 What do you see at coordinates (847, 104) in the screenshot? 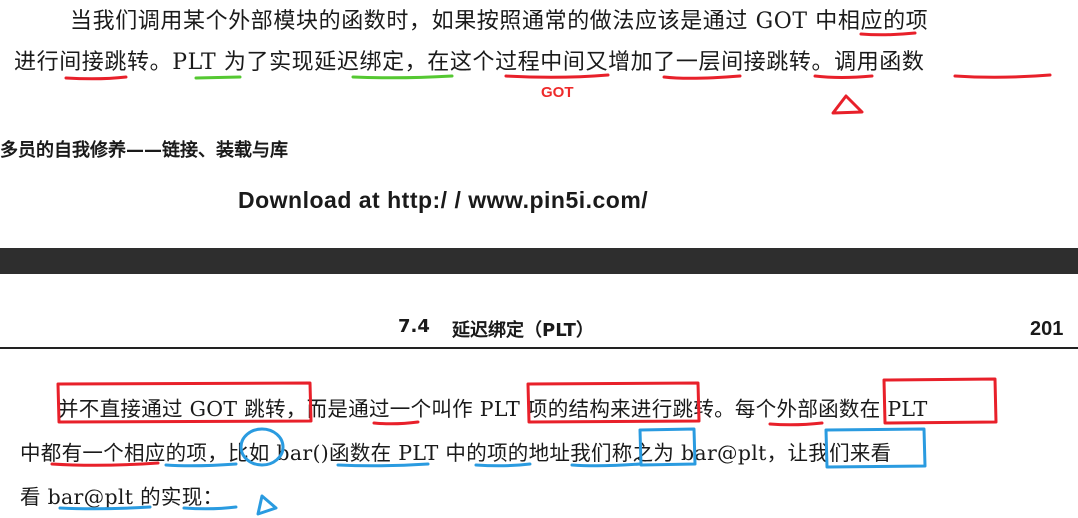
I see `triangle-mark-icon` at bounding box center [847, 104].